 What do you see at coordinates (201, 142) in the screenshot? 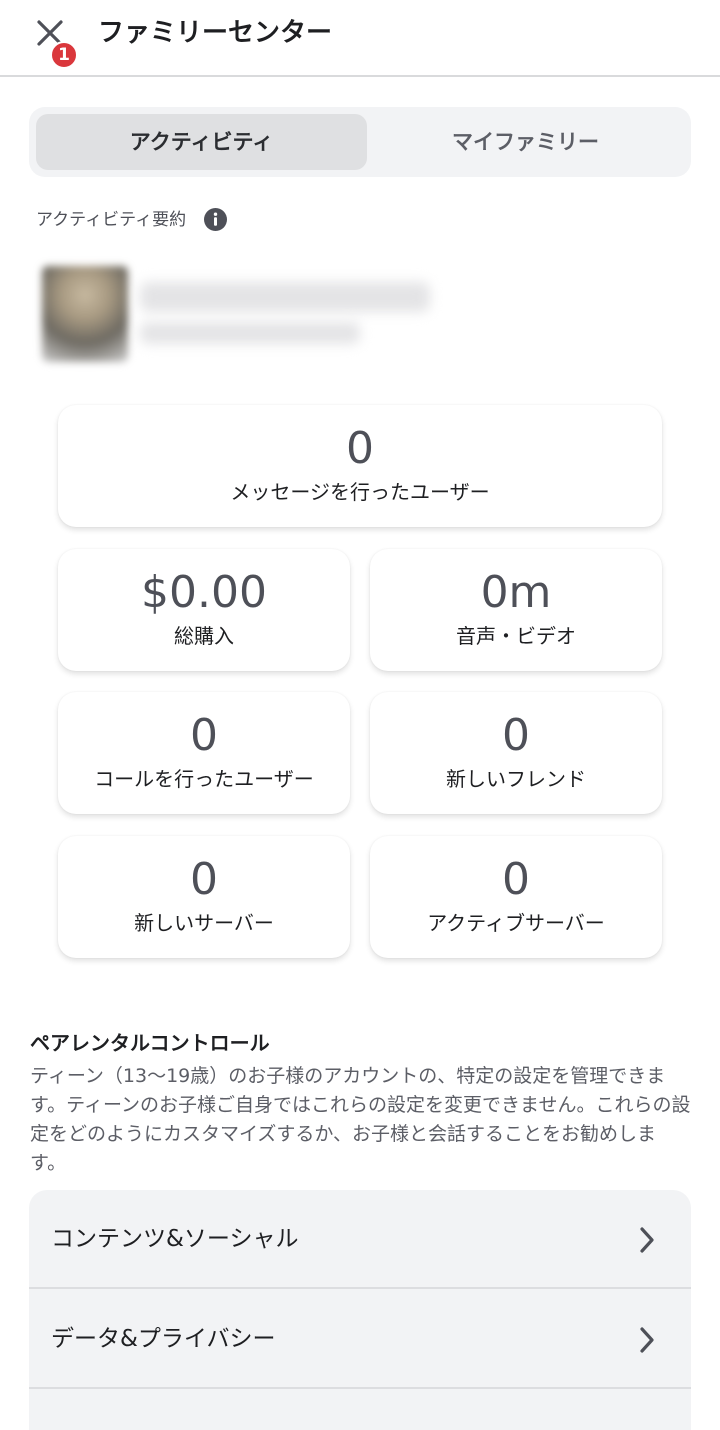
I see `tab-activity: アクティビティ` at bounding box center [201, 142].